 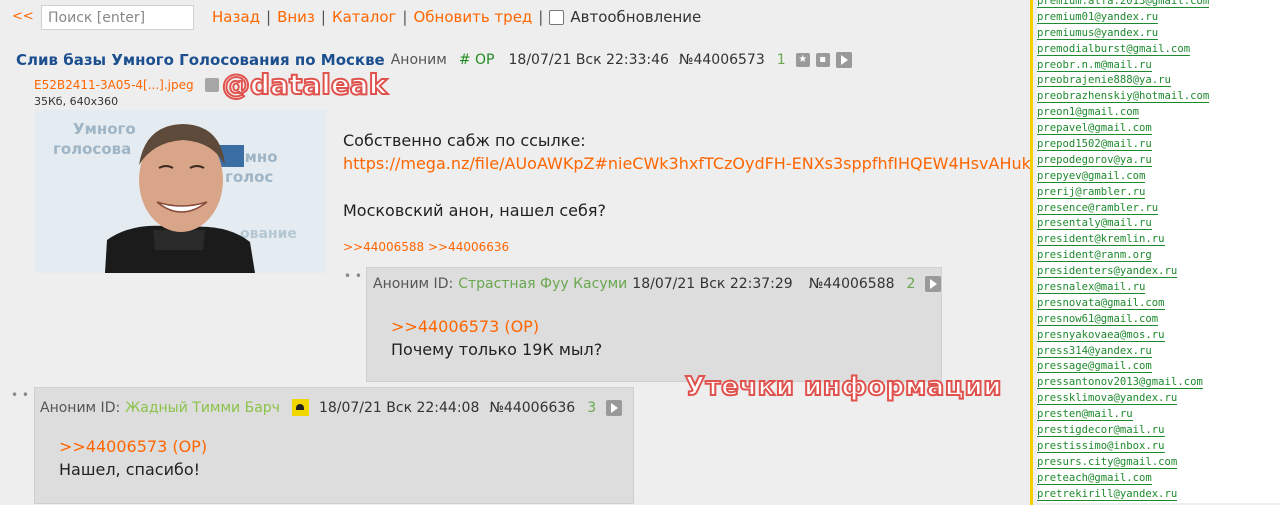 I want to click on email-item: premiumus@yandex.ru, so click(x=1158, y=34).